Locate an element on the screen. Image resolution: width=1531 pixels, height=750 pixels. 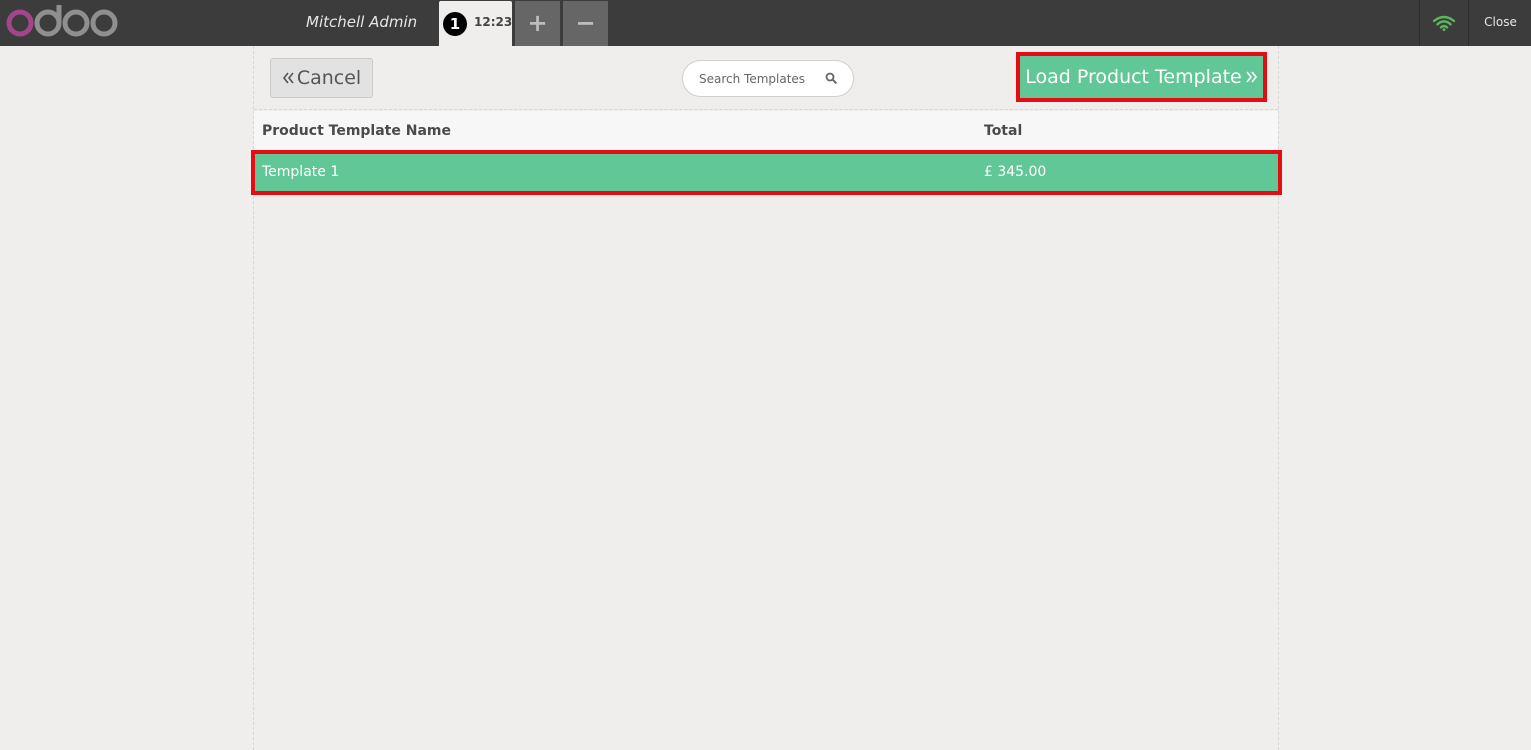
template-total-cell: £ 345.00 is located at coordinates (1015, 172).